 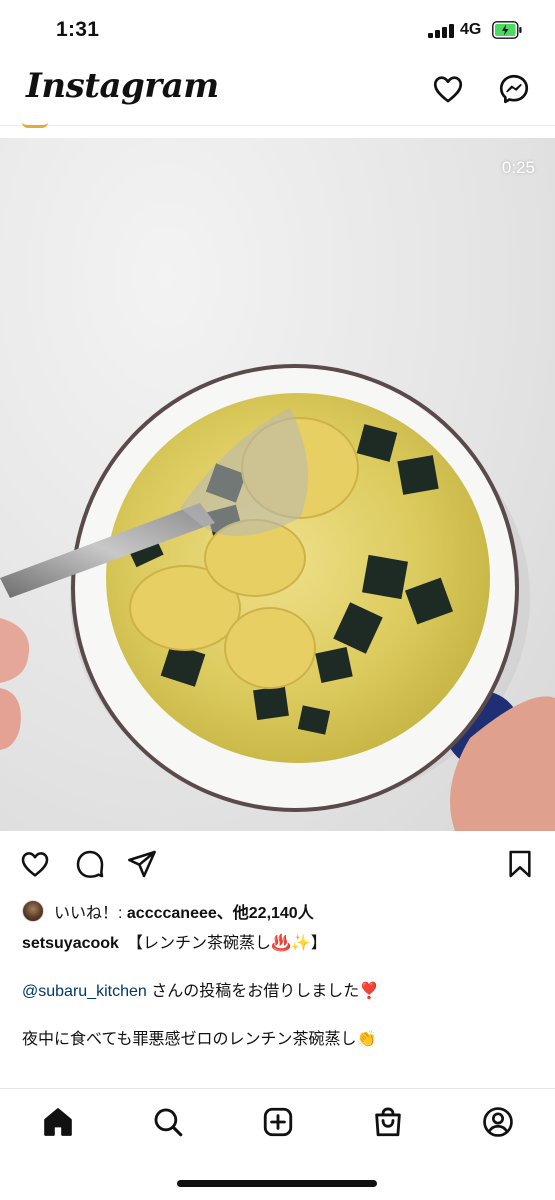 What do you see at coordinates (471, 29) in the screenshot?
I see `network-label: 4G` at bounding box center [471, 29].